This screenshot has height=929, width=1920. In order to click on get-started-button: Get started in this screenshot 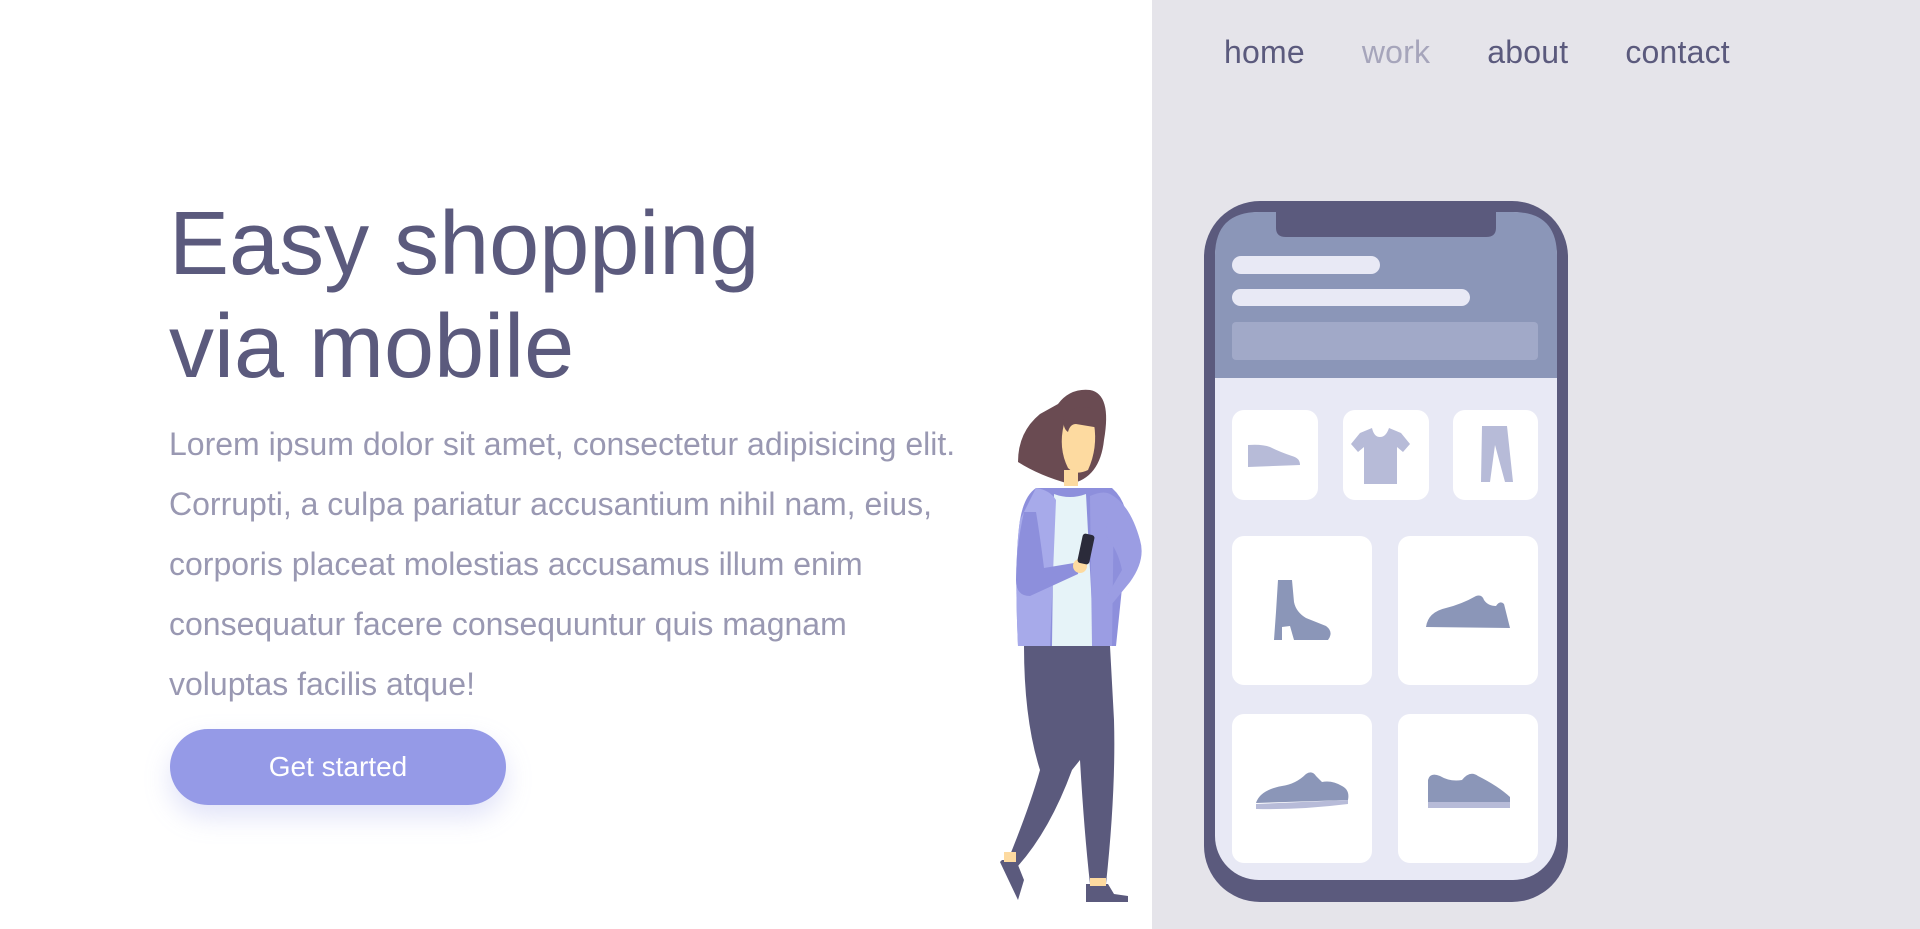, I will do `click(338, 767)`.